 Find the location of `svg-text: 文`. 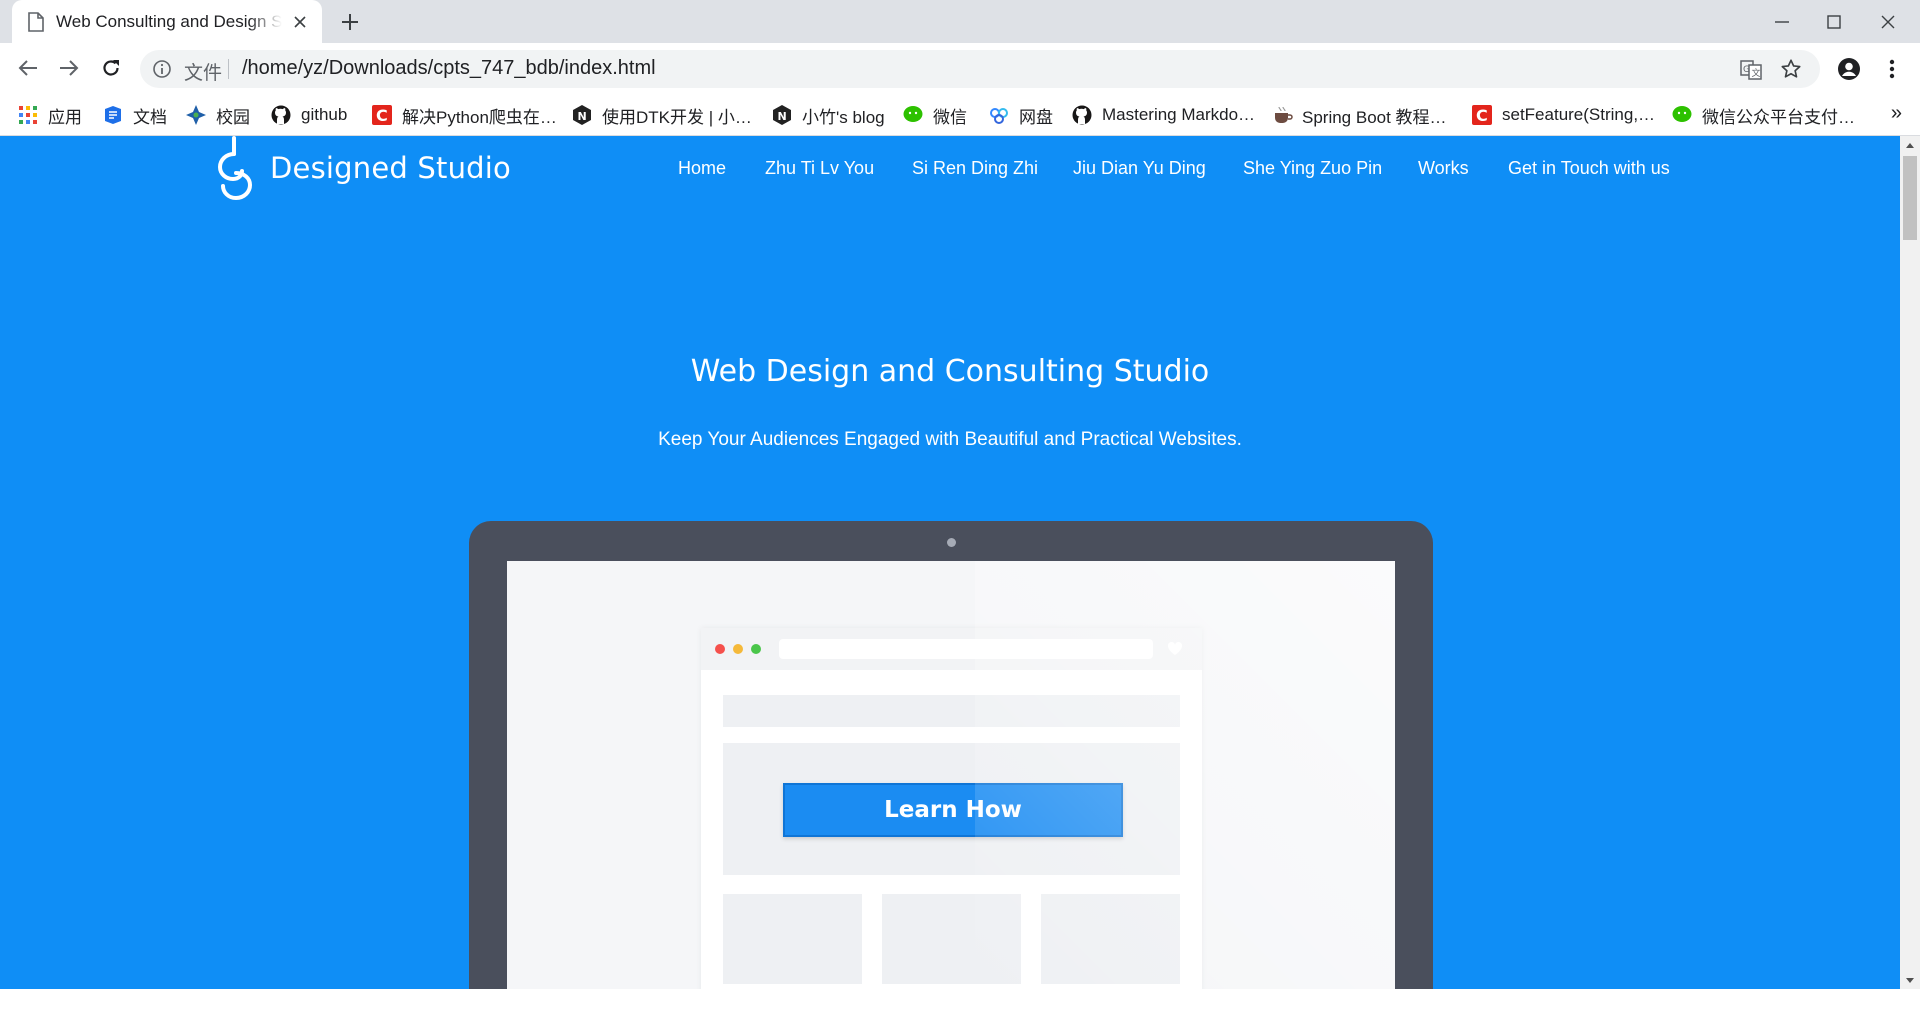

svg-text: 文 is located at coordinates (1756, 73).